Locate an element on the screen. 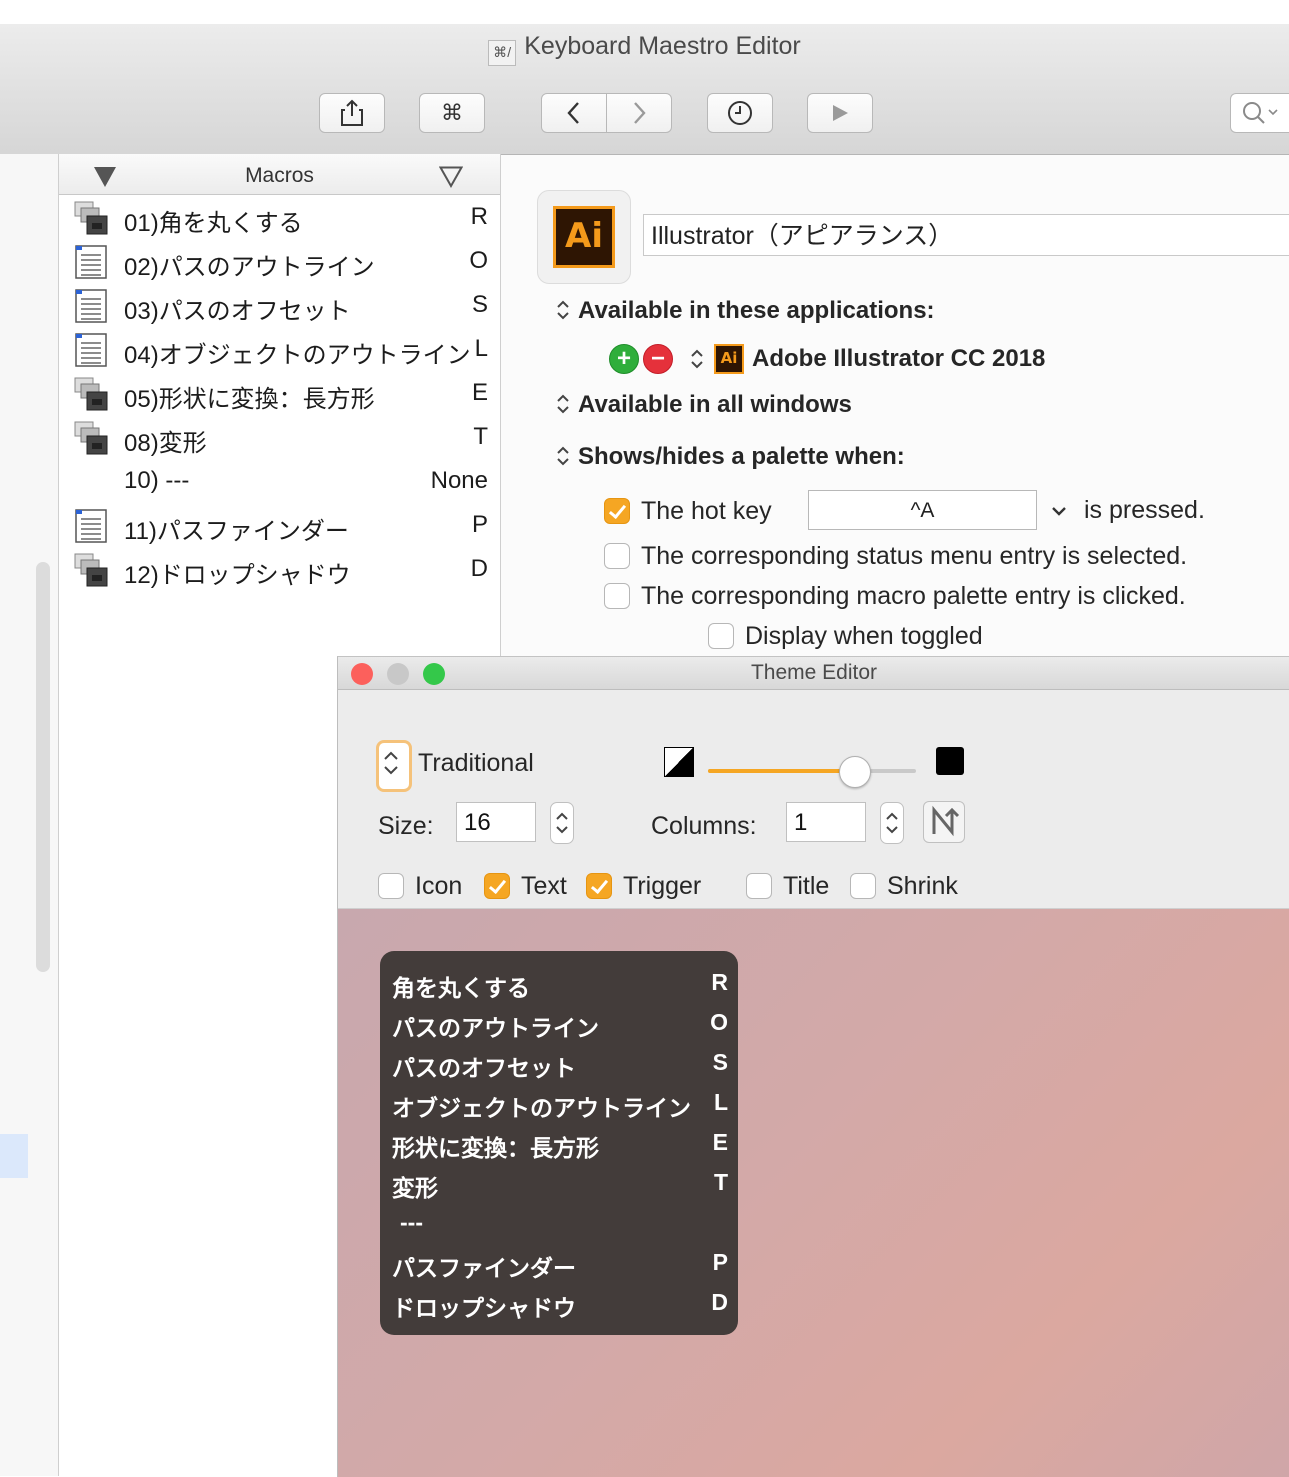 The image size is (1289, 1477). palette-item-name: 形状に変換：長方形 is located at coordinates (495, 1148).